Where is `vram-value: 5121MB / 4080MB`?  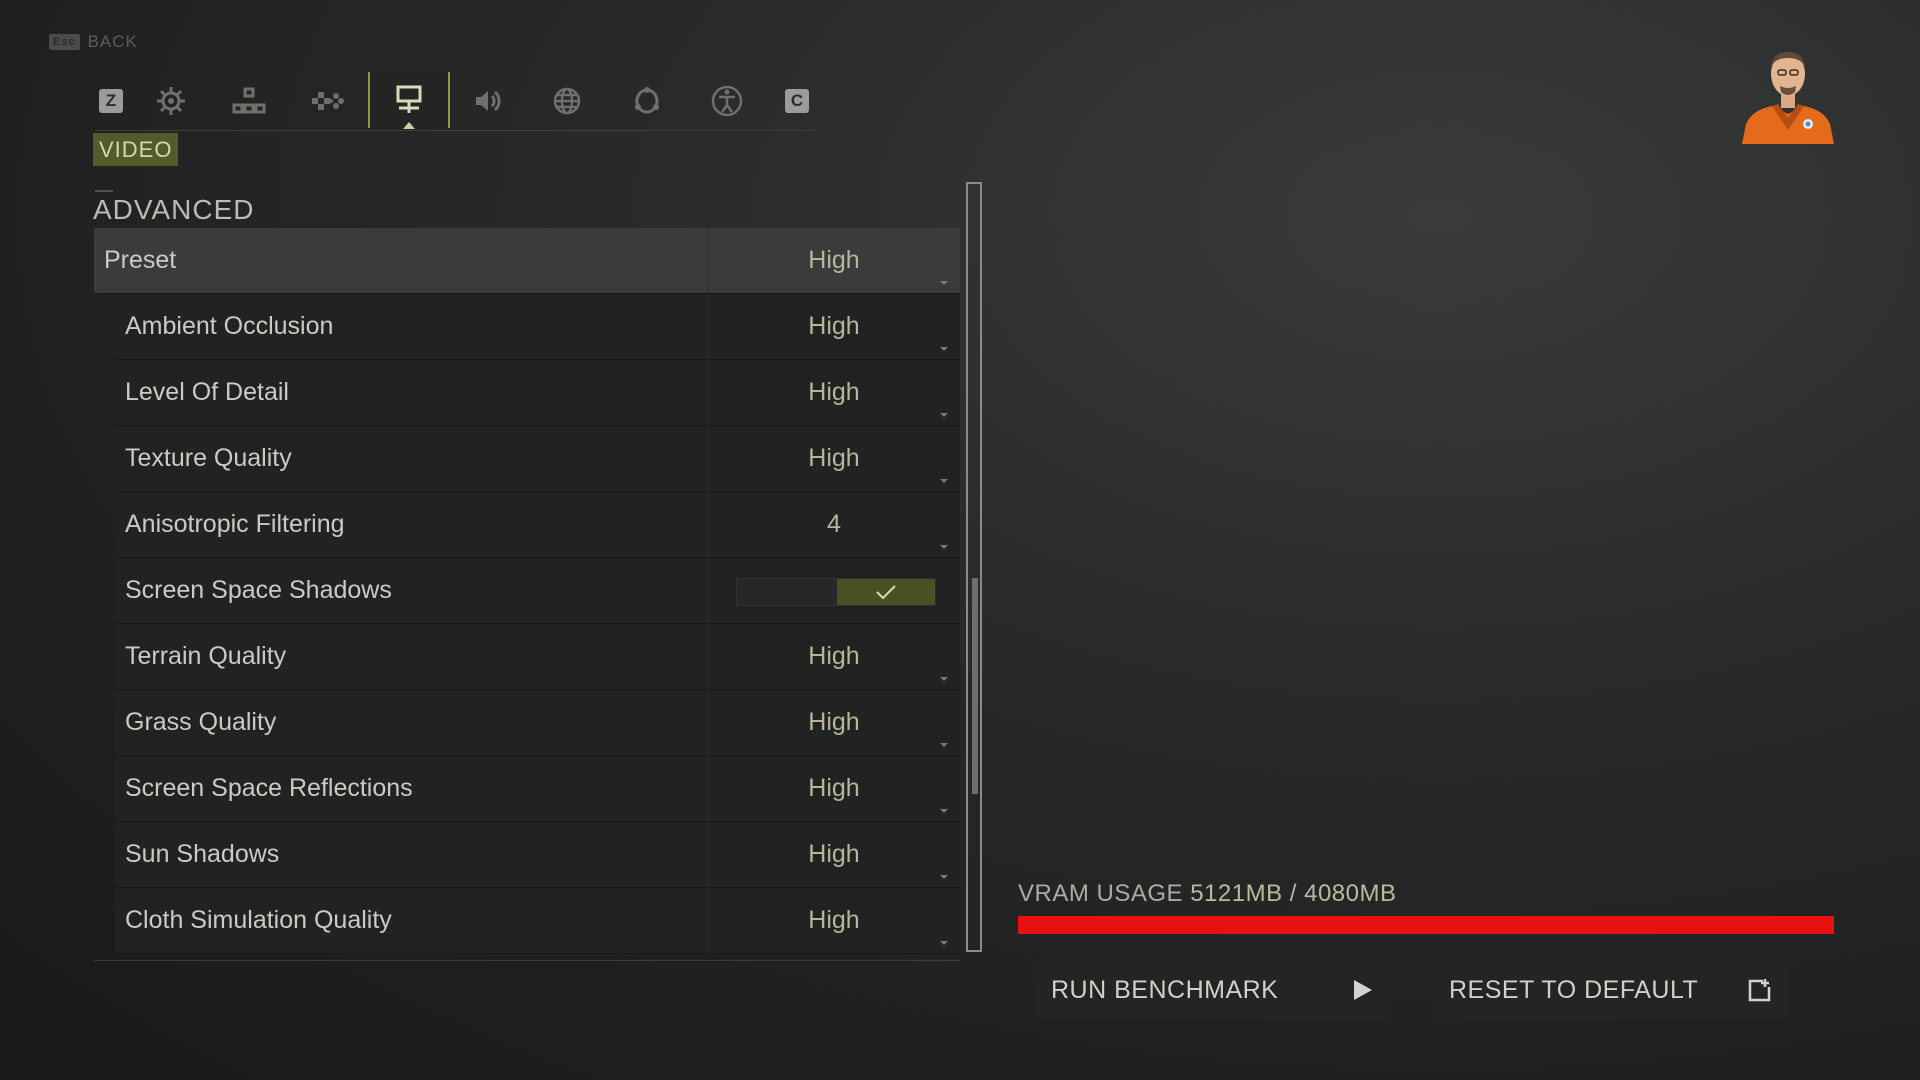 vram-value: 5121MB / 4080MB is located at coordinates (1293, 893).